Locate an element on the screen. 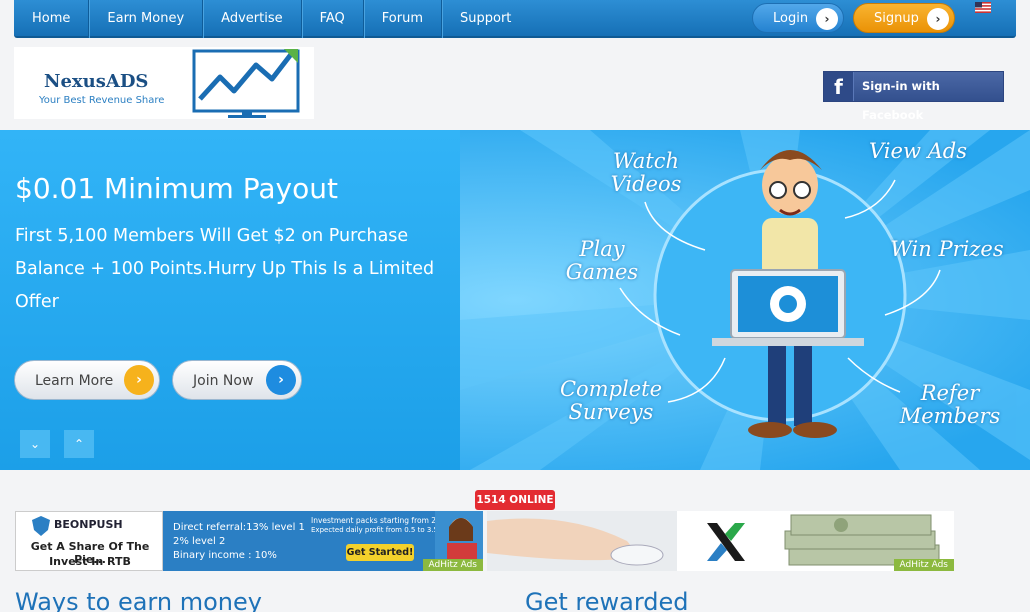 Image resolution: width=1030 pixels, height=612 pixels. nav-forum: Forum is located at coordinates (403, 19).